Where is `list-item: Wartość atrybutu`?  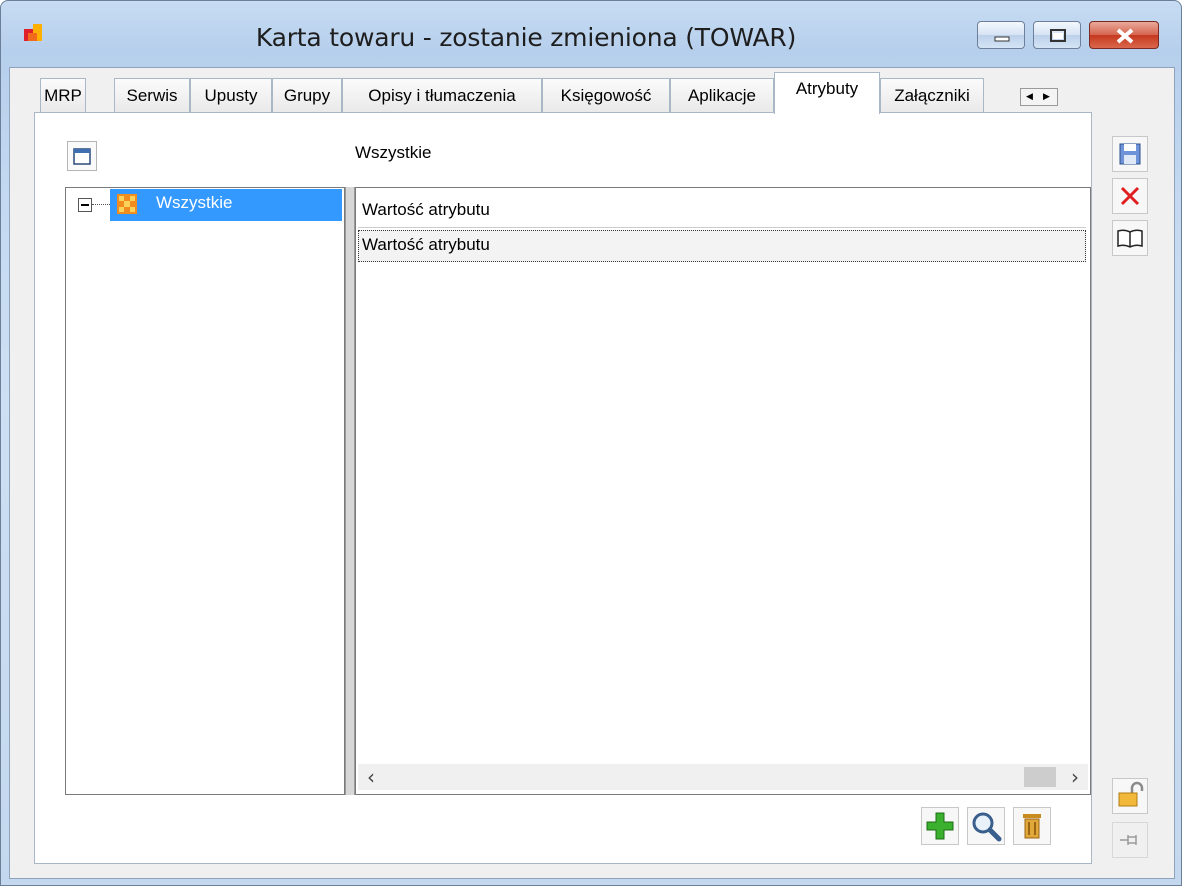 list-item: Wartość atrybutu is located at coordinates (722, 246).